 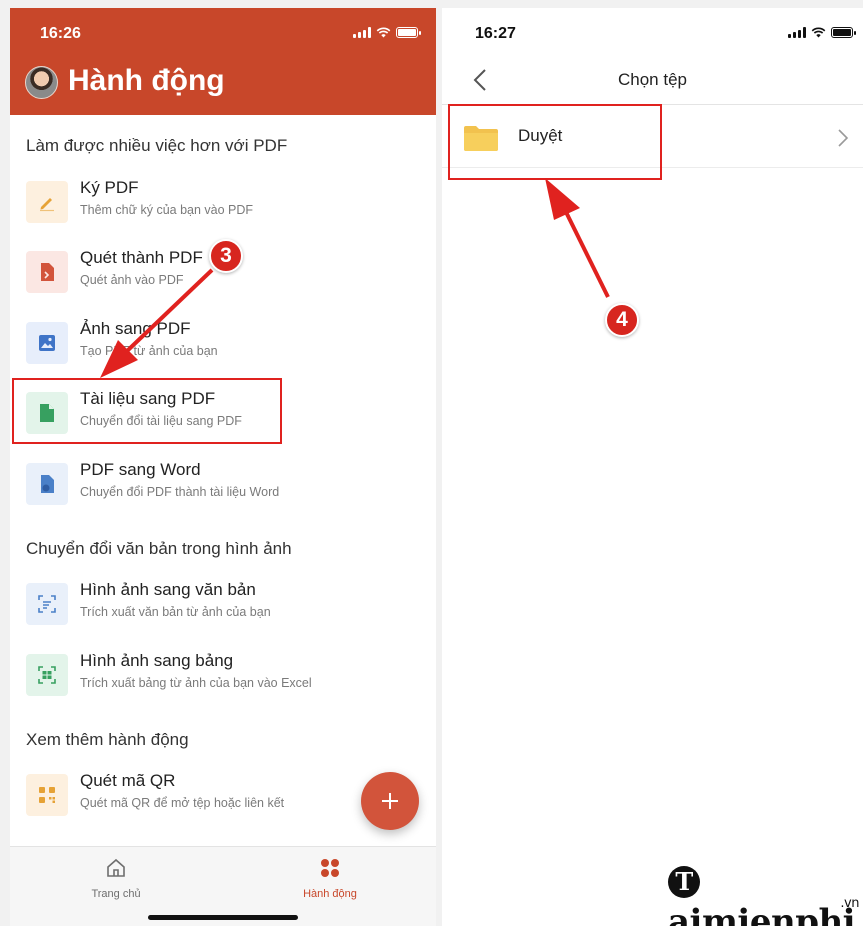 What do you see at coordinates (47, 795) in the screenshot?
I see `qr-code-icon` at bounding box center [47, 795].